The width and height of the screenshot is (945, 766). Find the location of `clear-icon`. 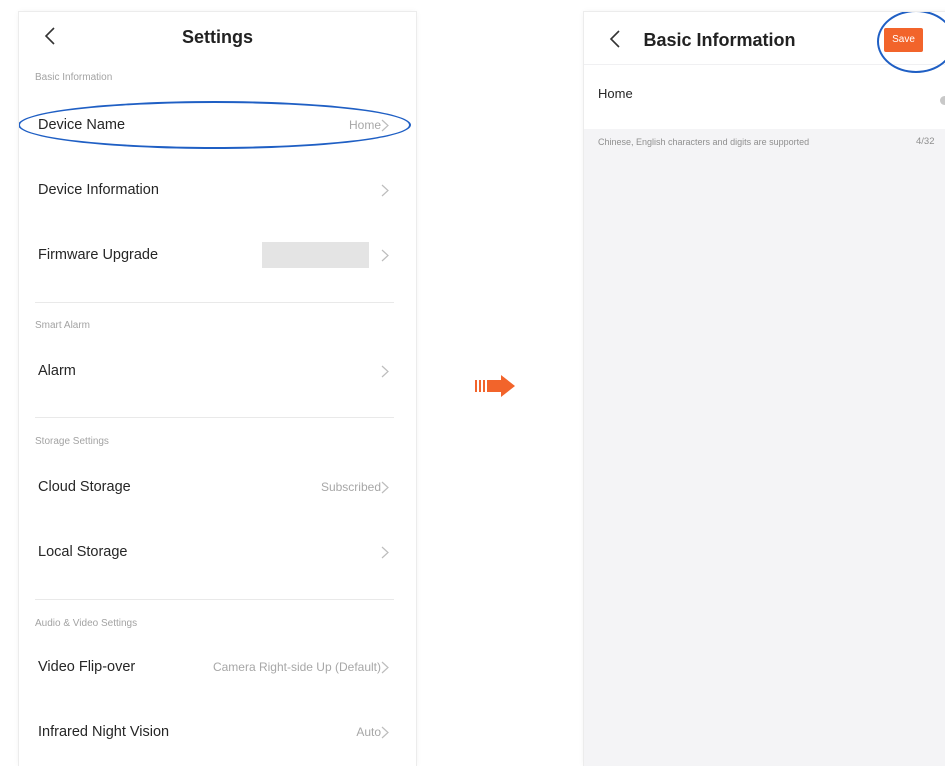

clear-icon is located at coordinates (942, 100).